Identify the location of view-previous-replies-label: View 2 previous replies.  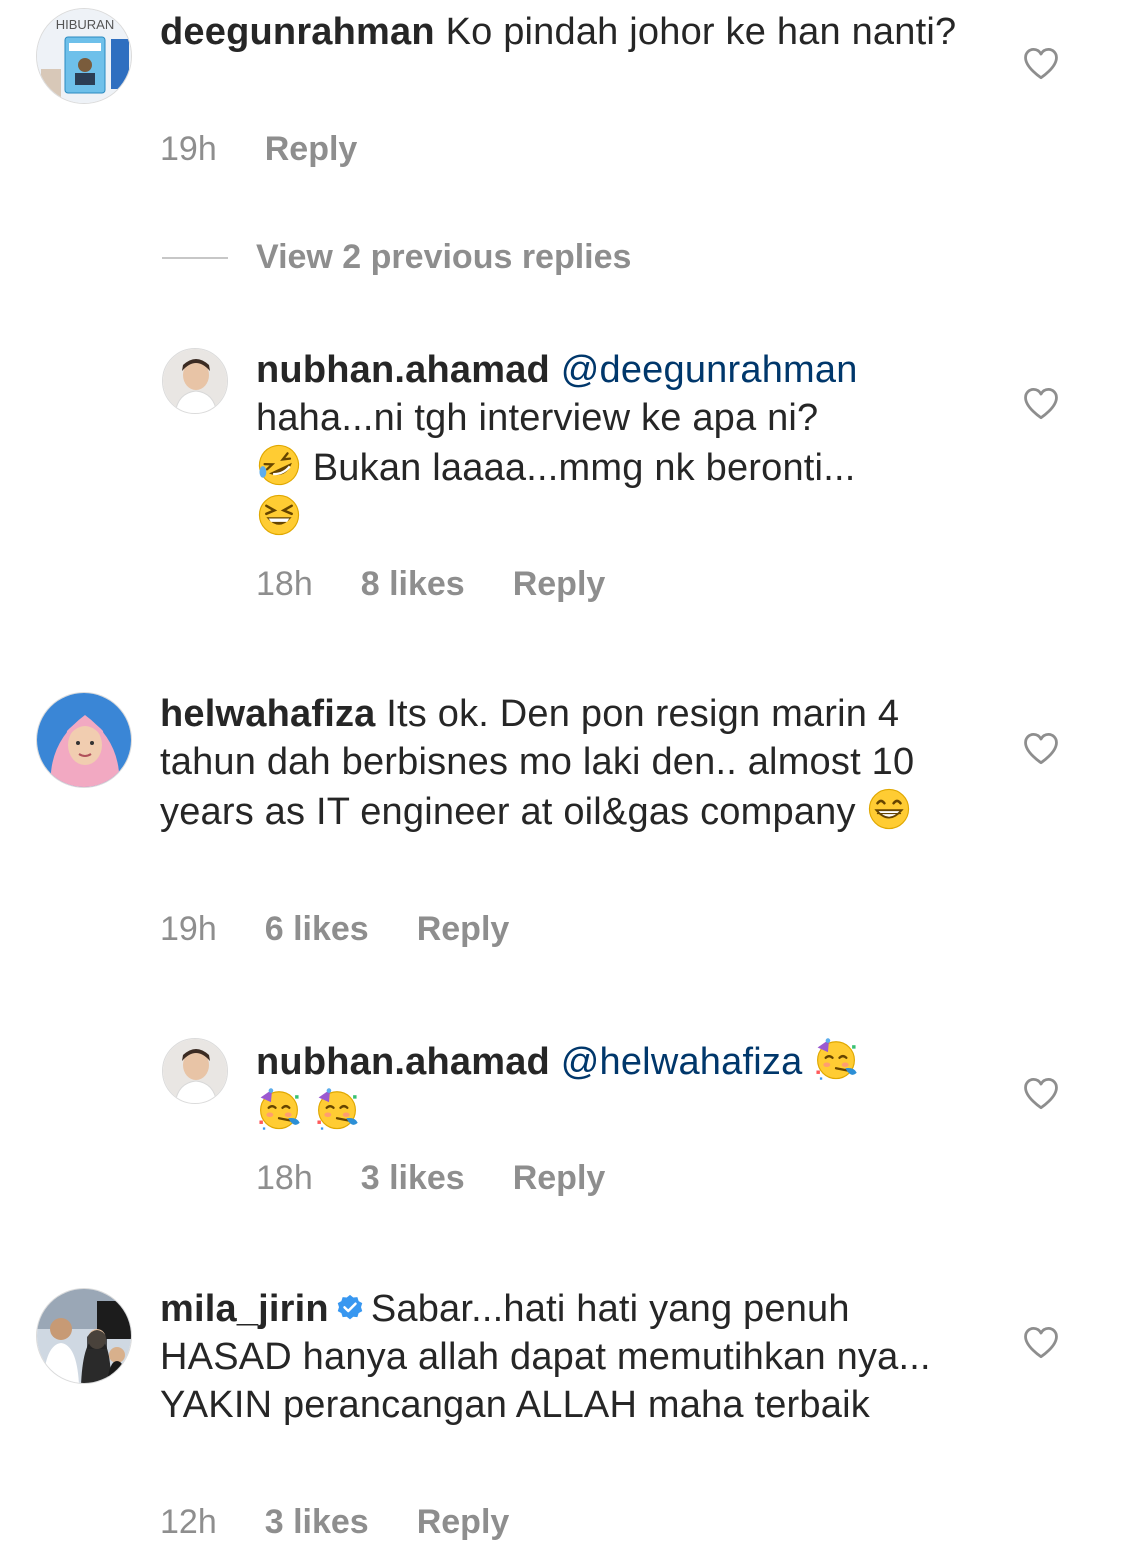
(443, 257).